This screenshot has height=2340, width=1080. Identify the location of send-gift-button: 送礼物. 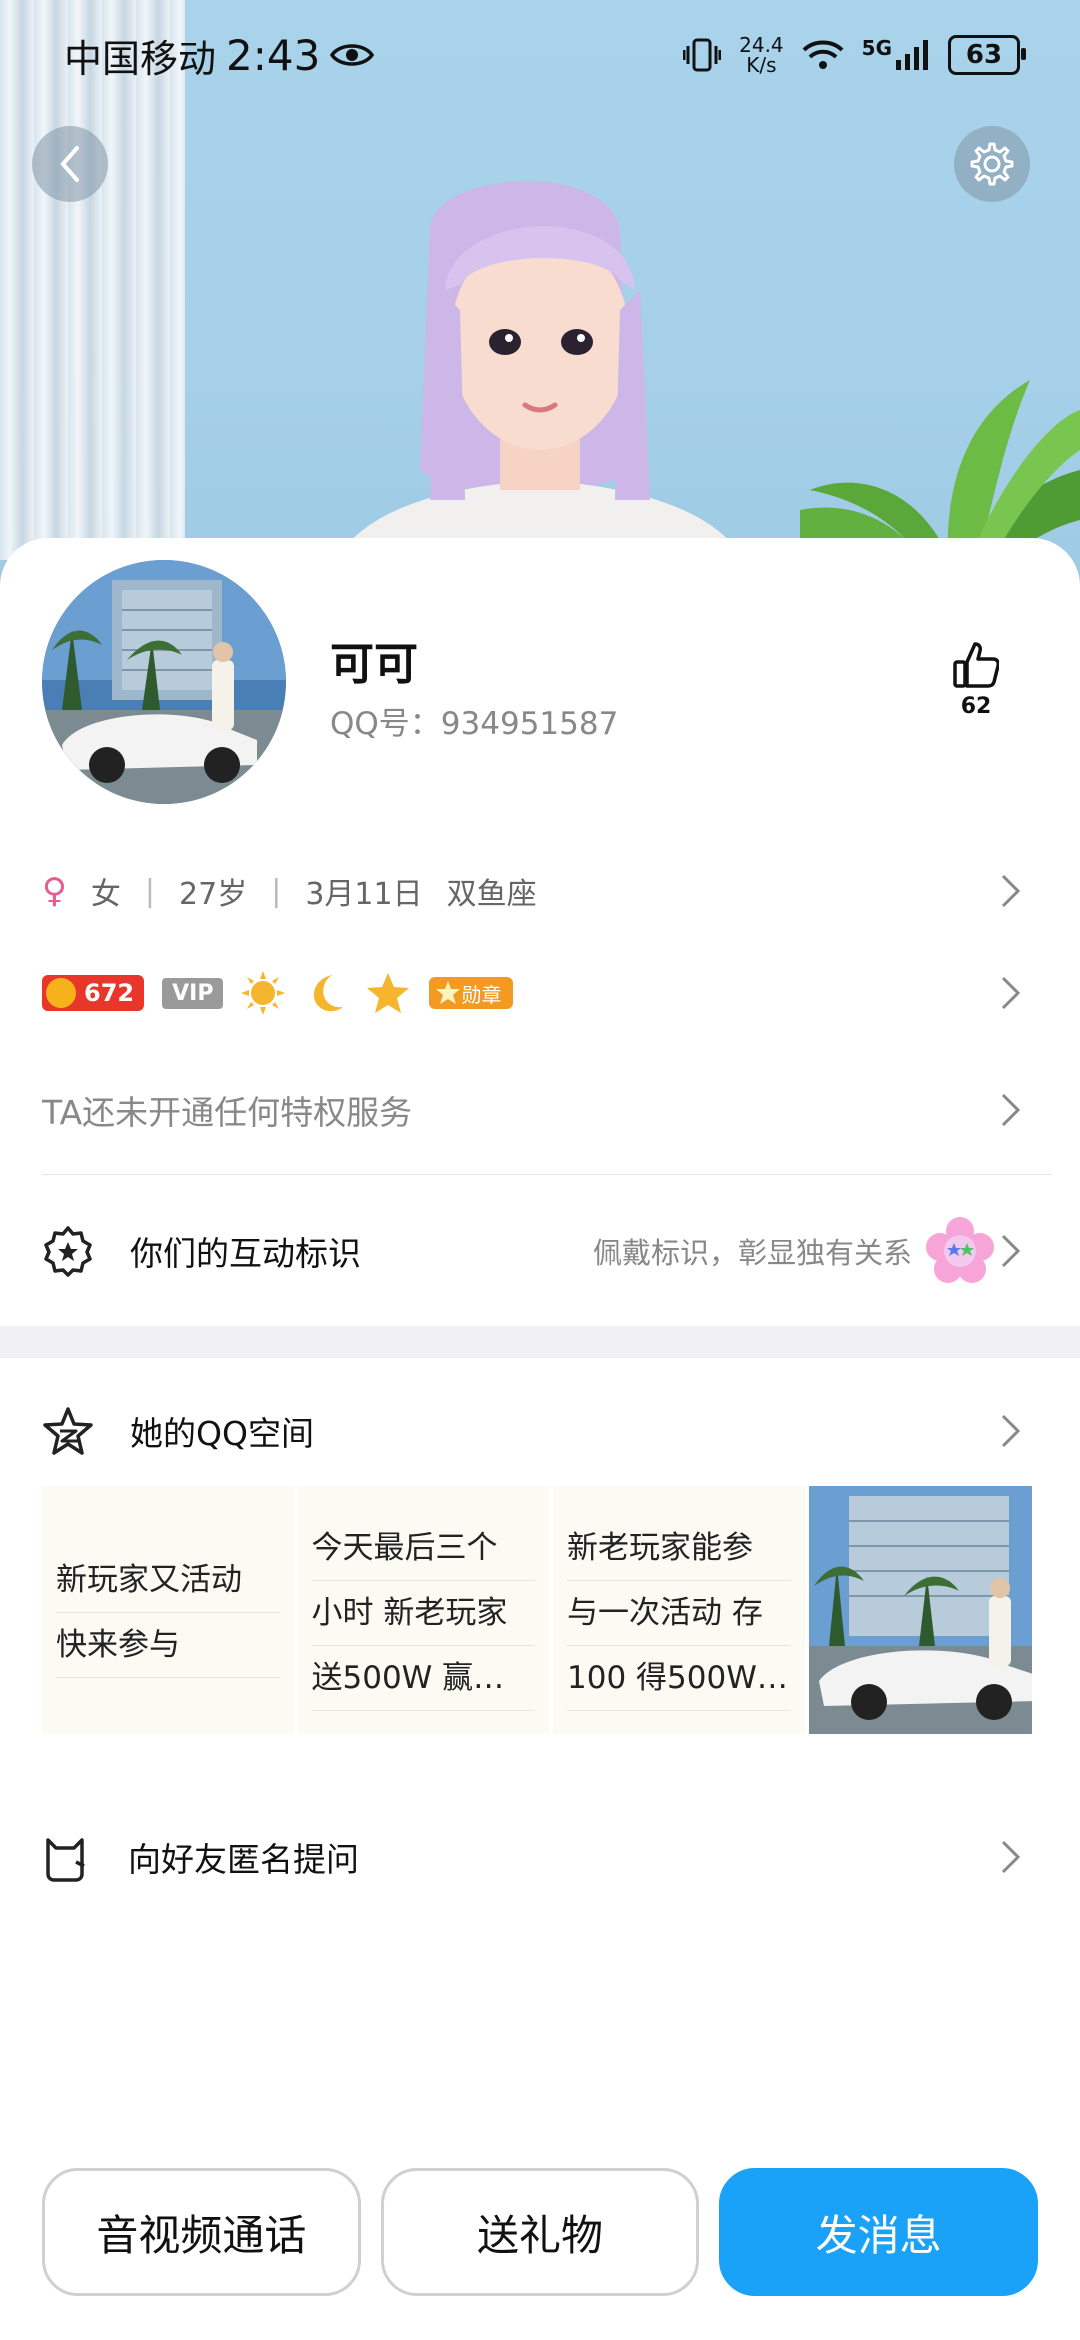
(540, 2232).